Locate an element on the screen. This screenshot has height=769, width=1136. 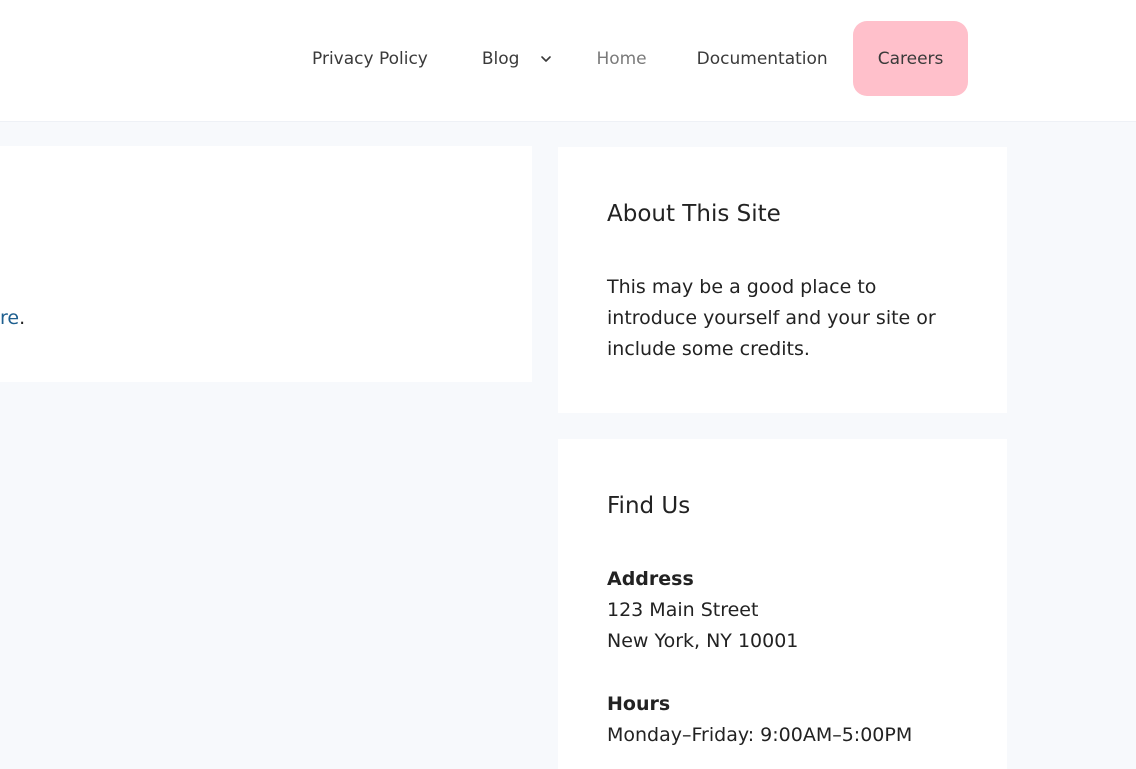
hours-heading: Hours is located at coordinates (639, 704).